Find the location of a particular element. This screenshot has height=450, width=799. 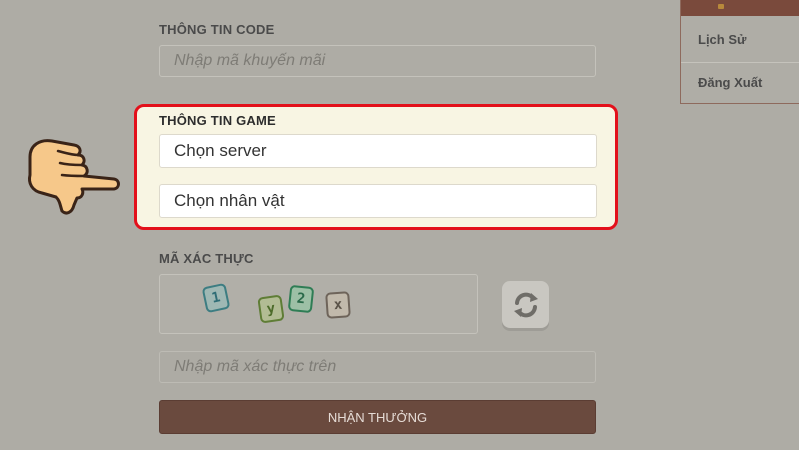

code-section-label: THÔNG TIN CODE is located at coordinates (217, 29).